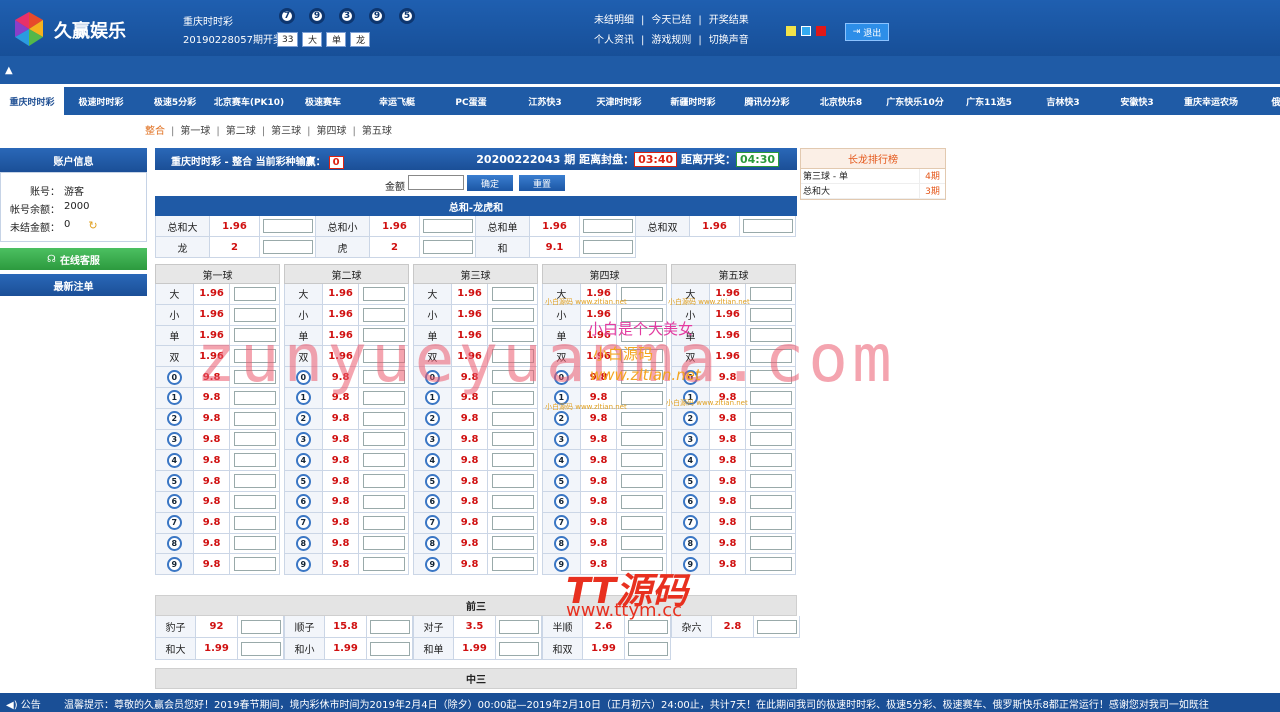 The height and width of the screenshot is (712, 1280). I want to click on ball-nav-all: 整合, so click(155, 131).